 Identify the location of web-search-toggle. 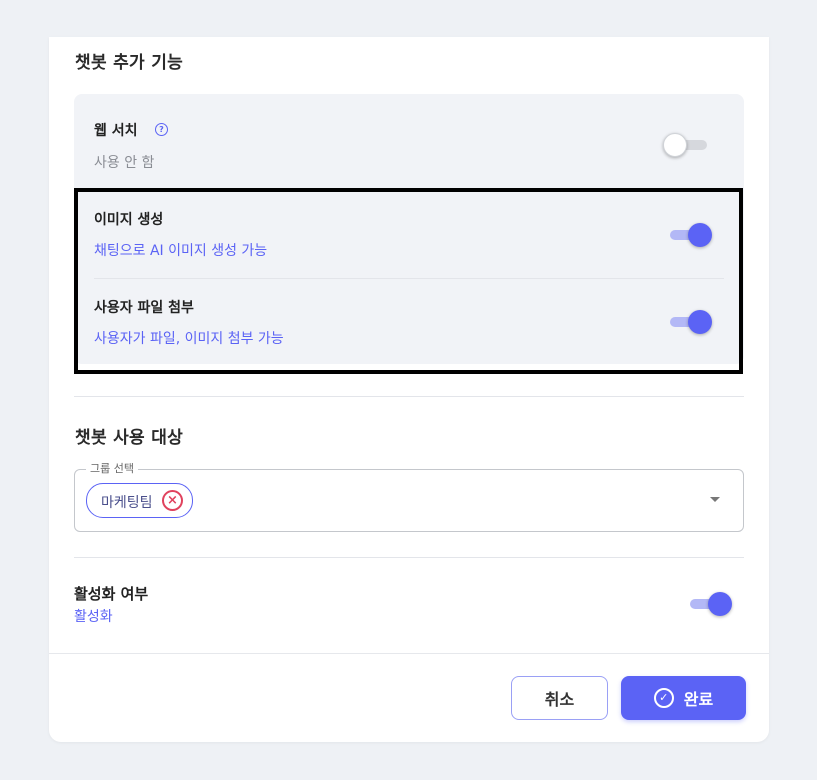
(687, 145).